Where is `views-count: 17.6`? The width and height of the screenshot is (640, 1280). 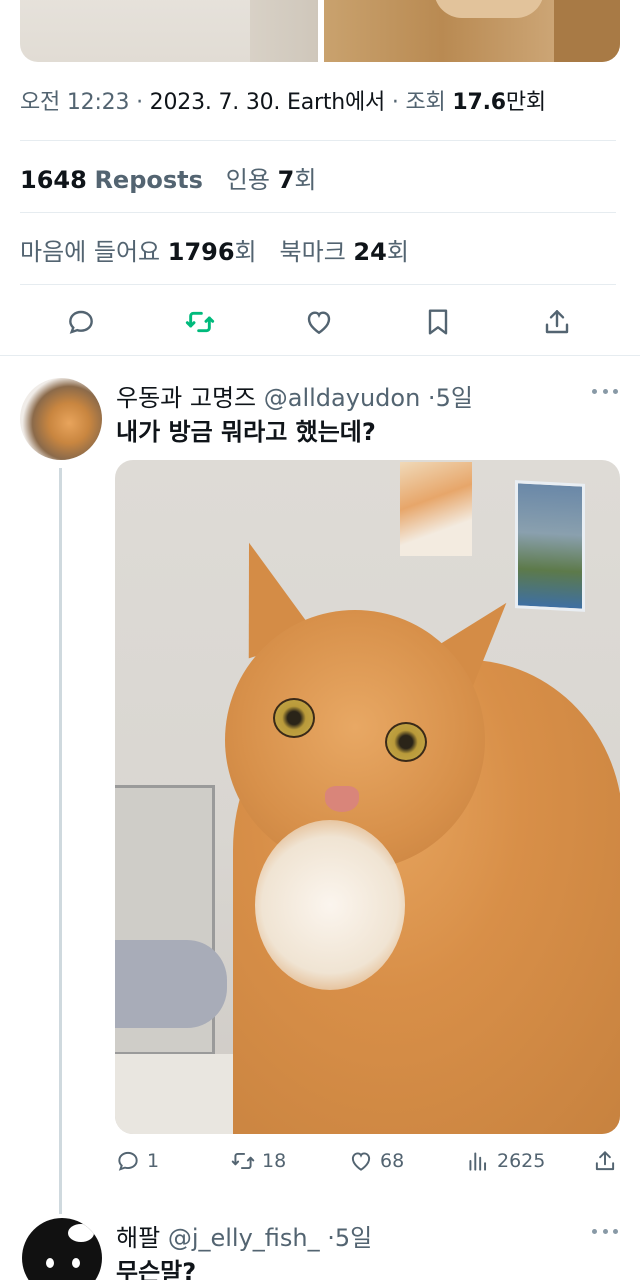
views-count: 17.6 is located at coordinates (479, 102).